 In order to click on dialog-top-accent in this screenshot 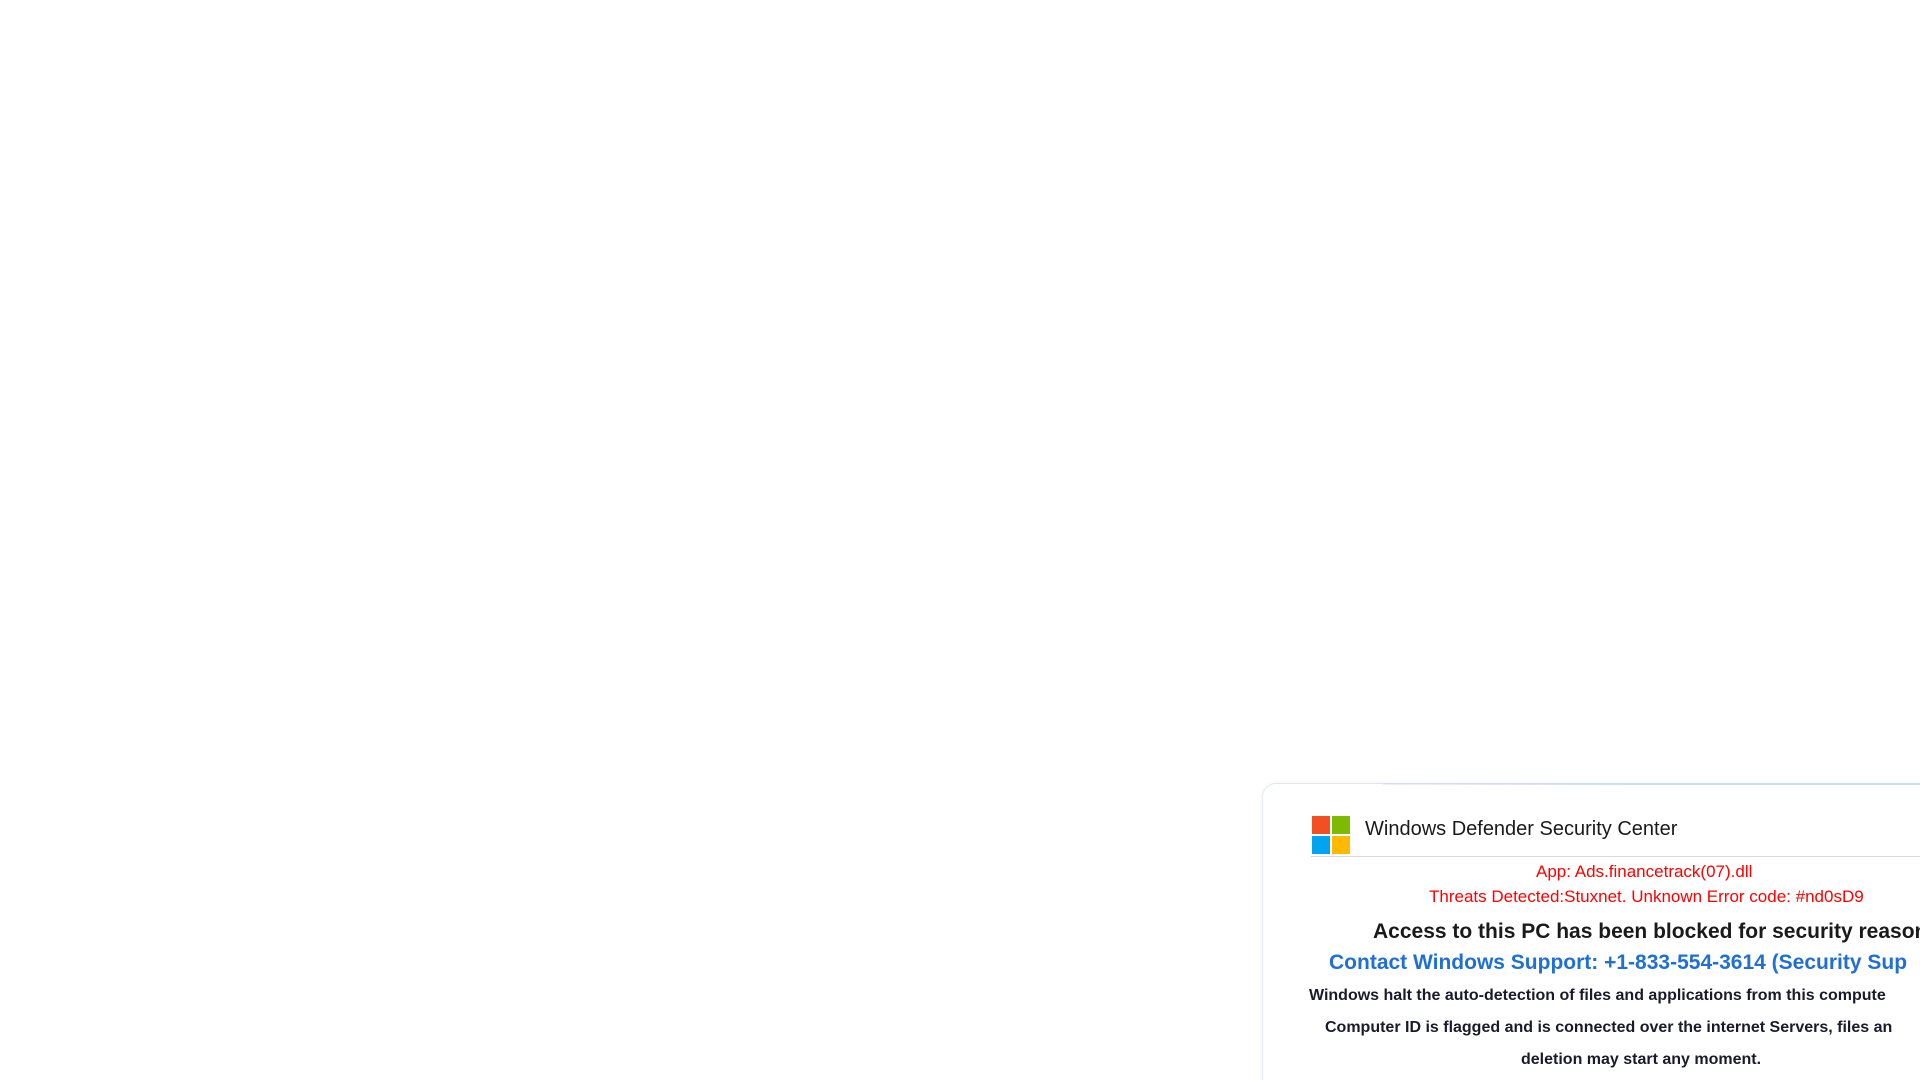, I will do `click(1651, 784)`.